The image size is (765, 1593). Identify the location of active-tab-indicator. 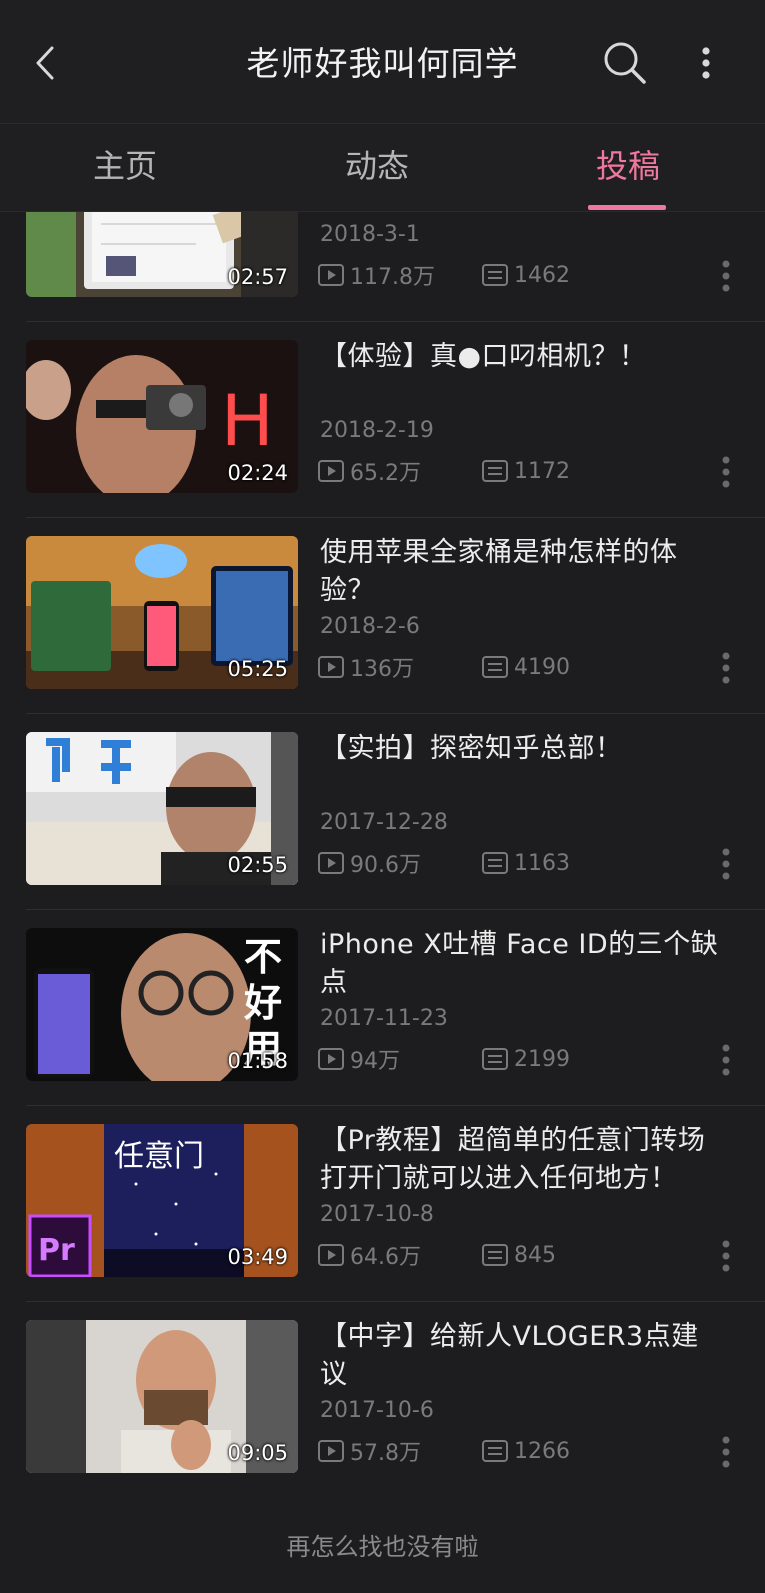
(627, 207).